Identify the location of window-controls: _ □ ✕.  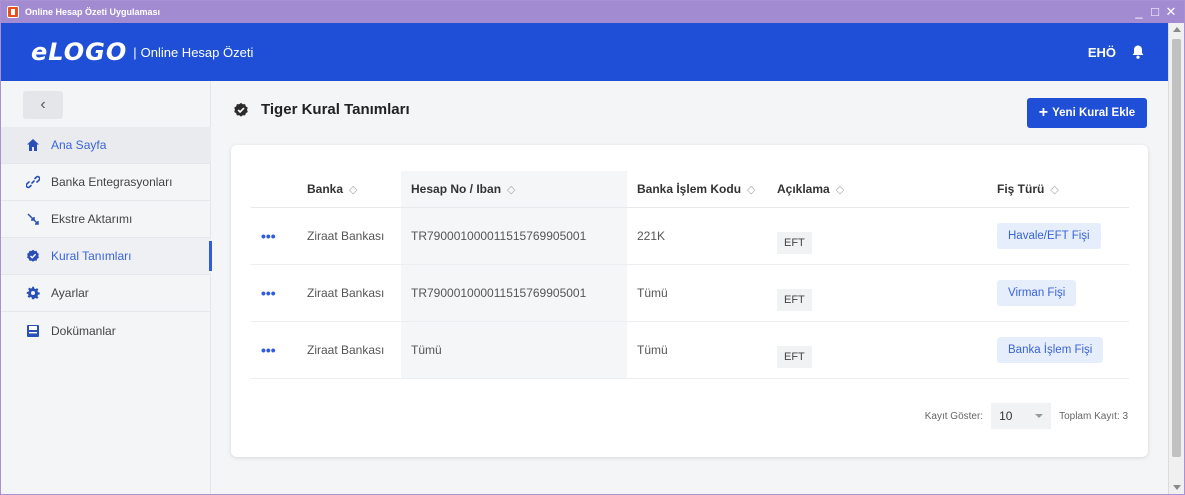
(1155, 12).